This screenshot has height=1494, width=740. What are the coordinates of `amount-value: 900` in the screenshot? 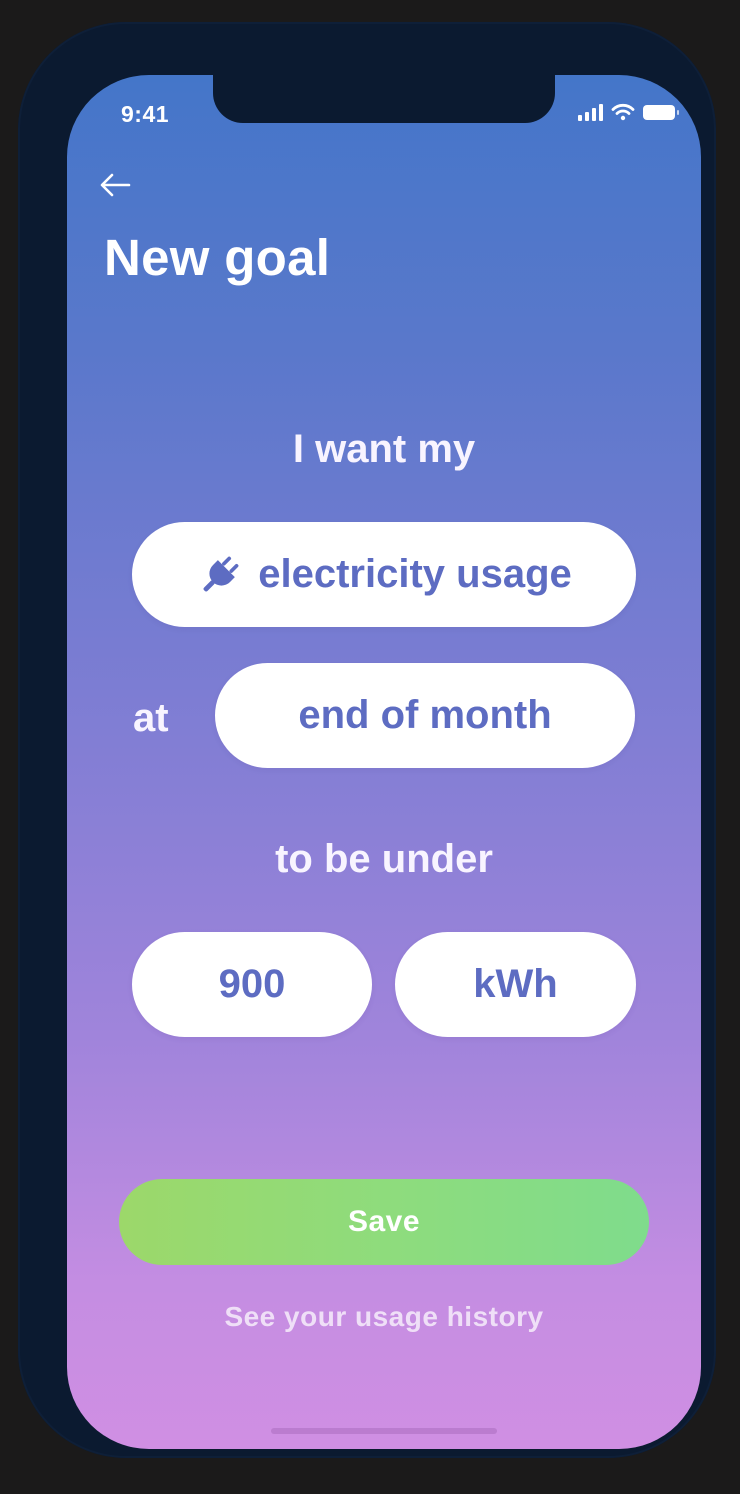 It's located at (252, 984).